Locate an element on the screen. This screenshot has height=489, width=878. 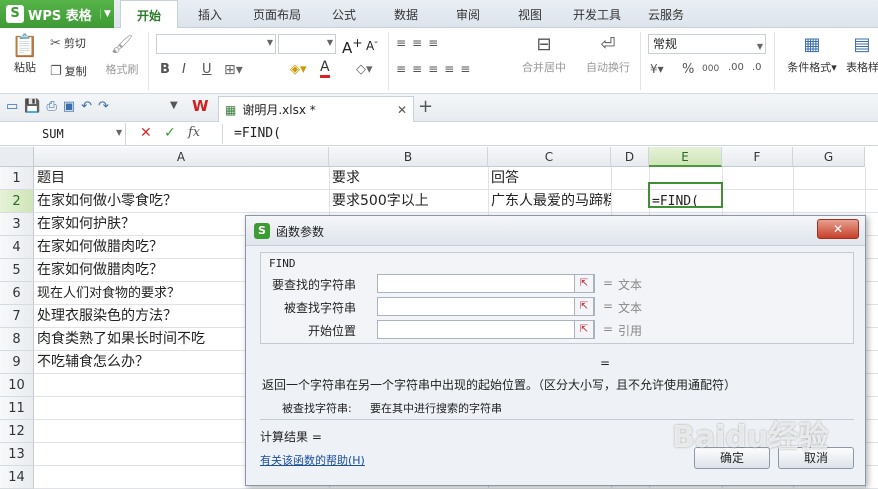
font-shrink-button: A- is located at coordinates (372, 45).